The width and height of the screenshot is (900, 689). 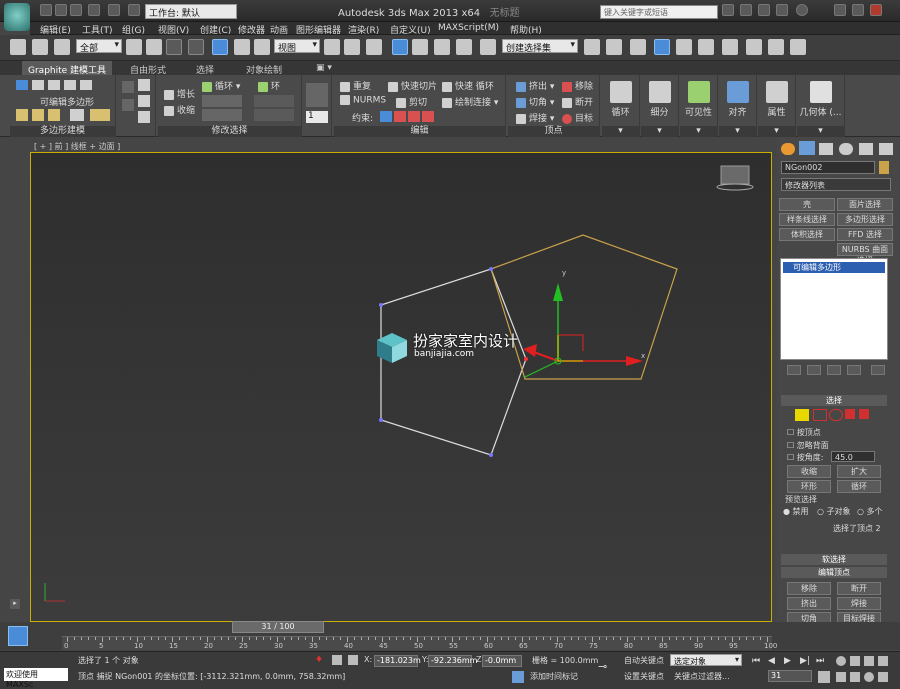 What do you see at coordinates (841, 661) in the screenshot?
I see `zoom-icon` at bounding box center [841, 661].